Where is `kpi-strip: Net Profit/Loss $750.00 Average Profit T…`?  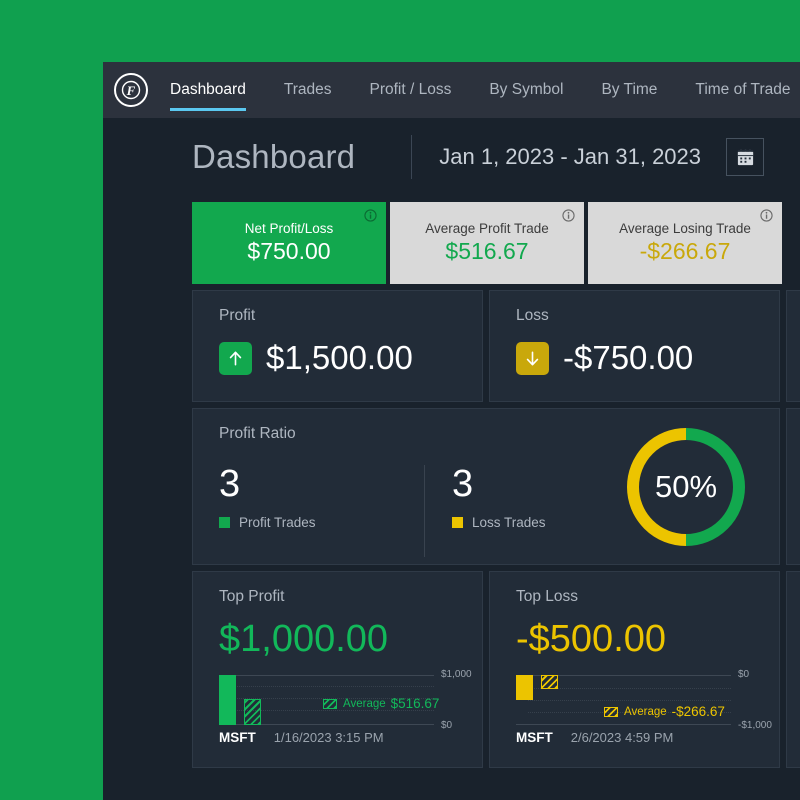 kpi-strip: Net Profit/Loss $750.00 Average Profit T… is located at coordinates (496, 243).